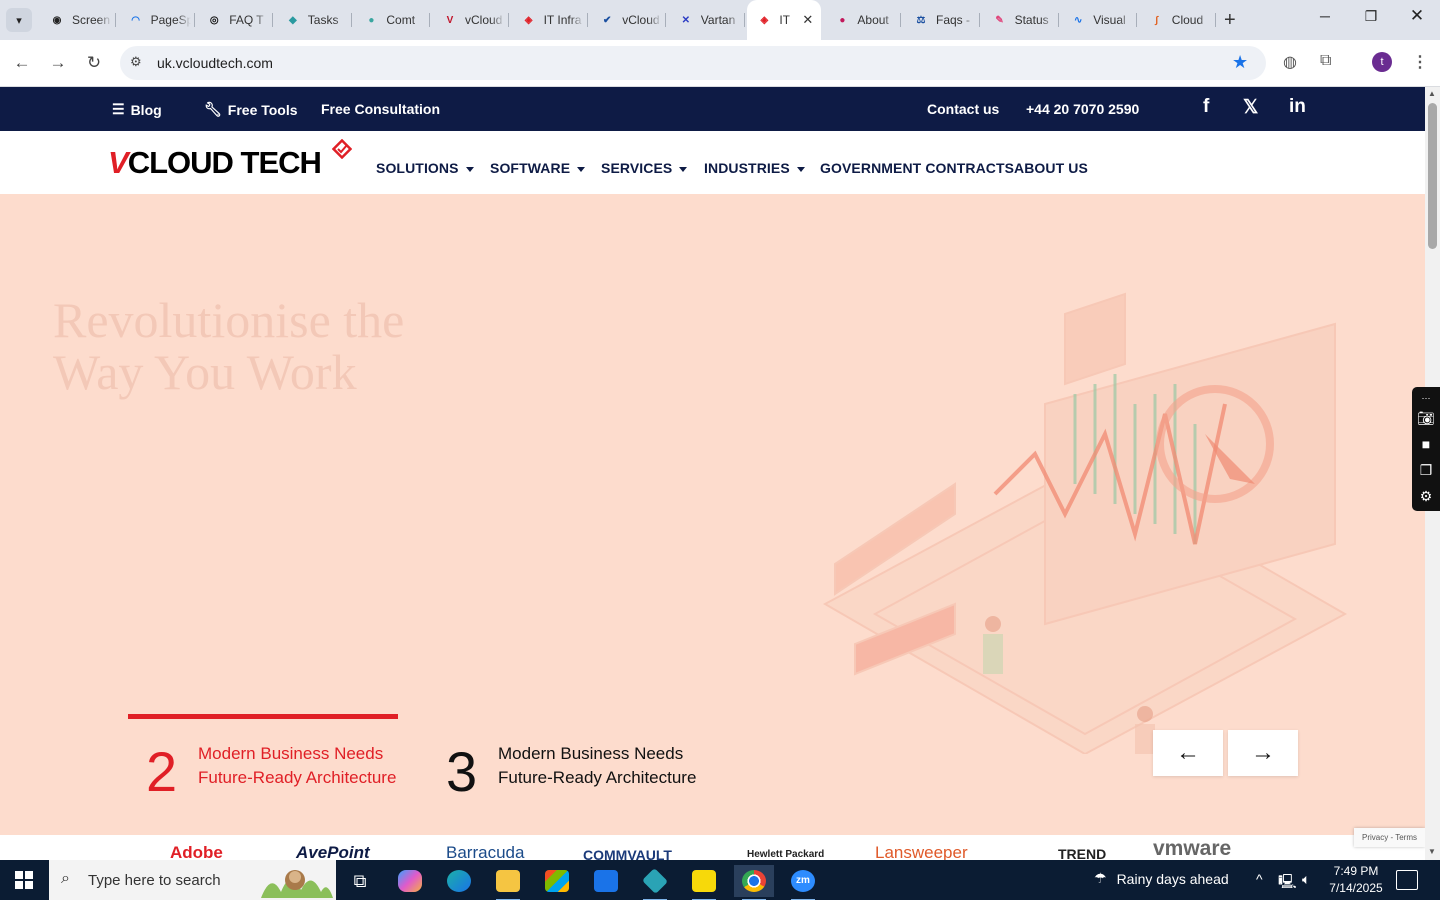  Describe the element at coordinates (450, 20) in the screenshot. I see `tab-favicon-icon: V` at that location.